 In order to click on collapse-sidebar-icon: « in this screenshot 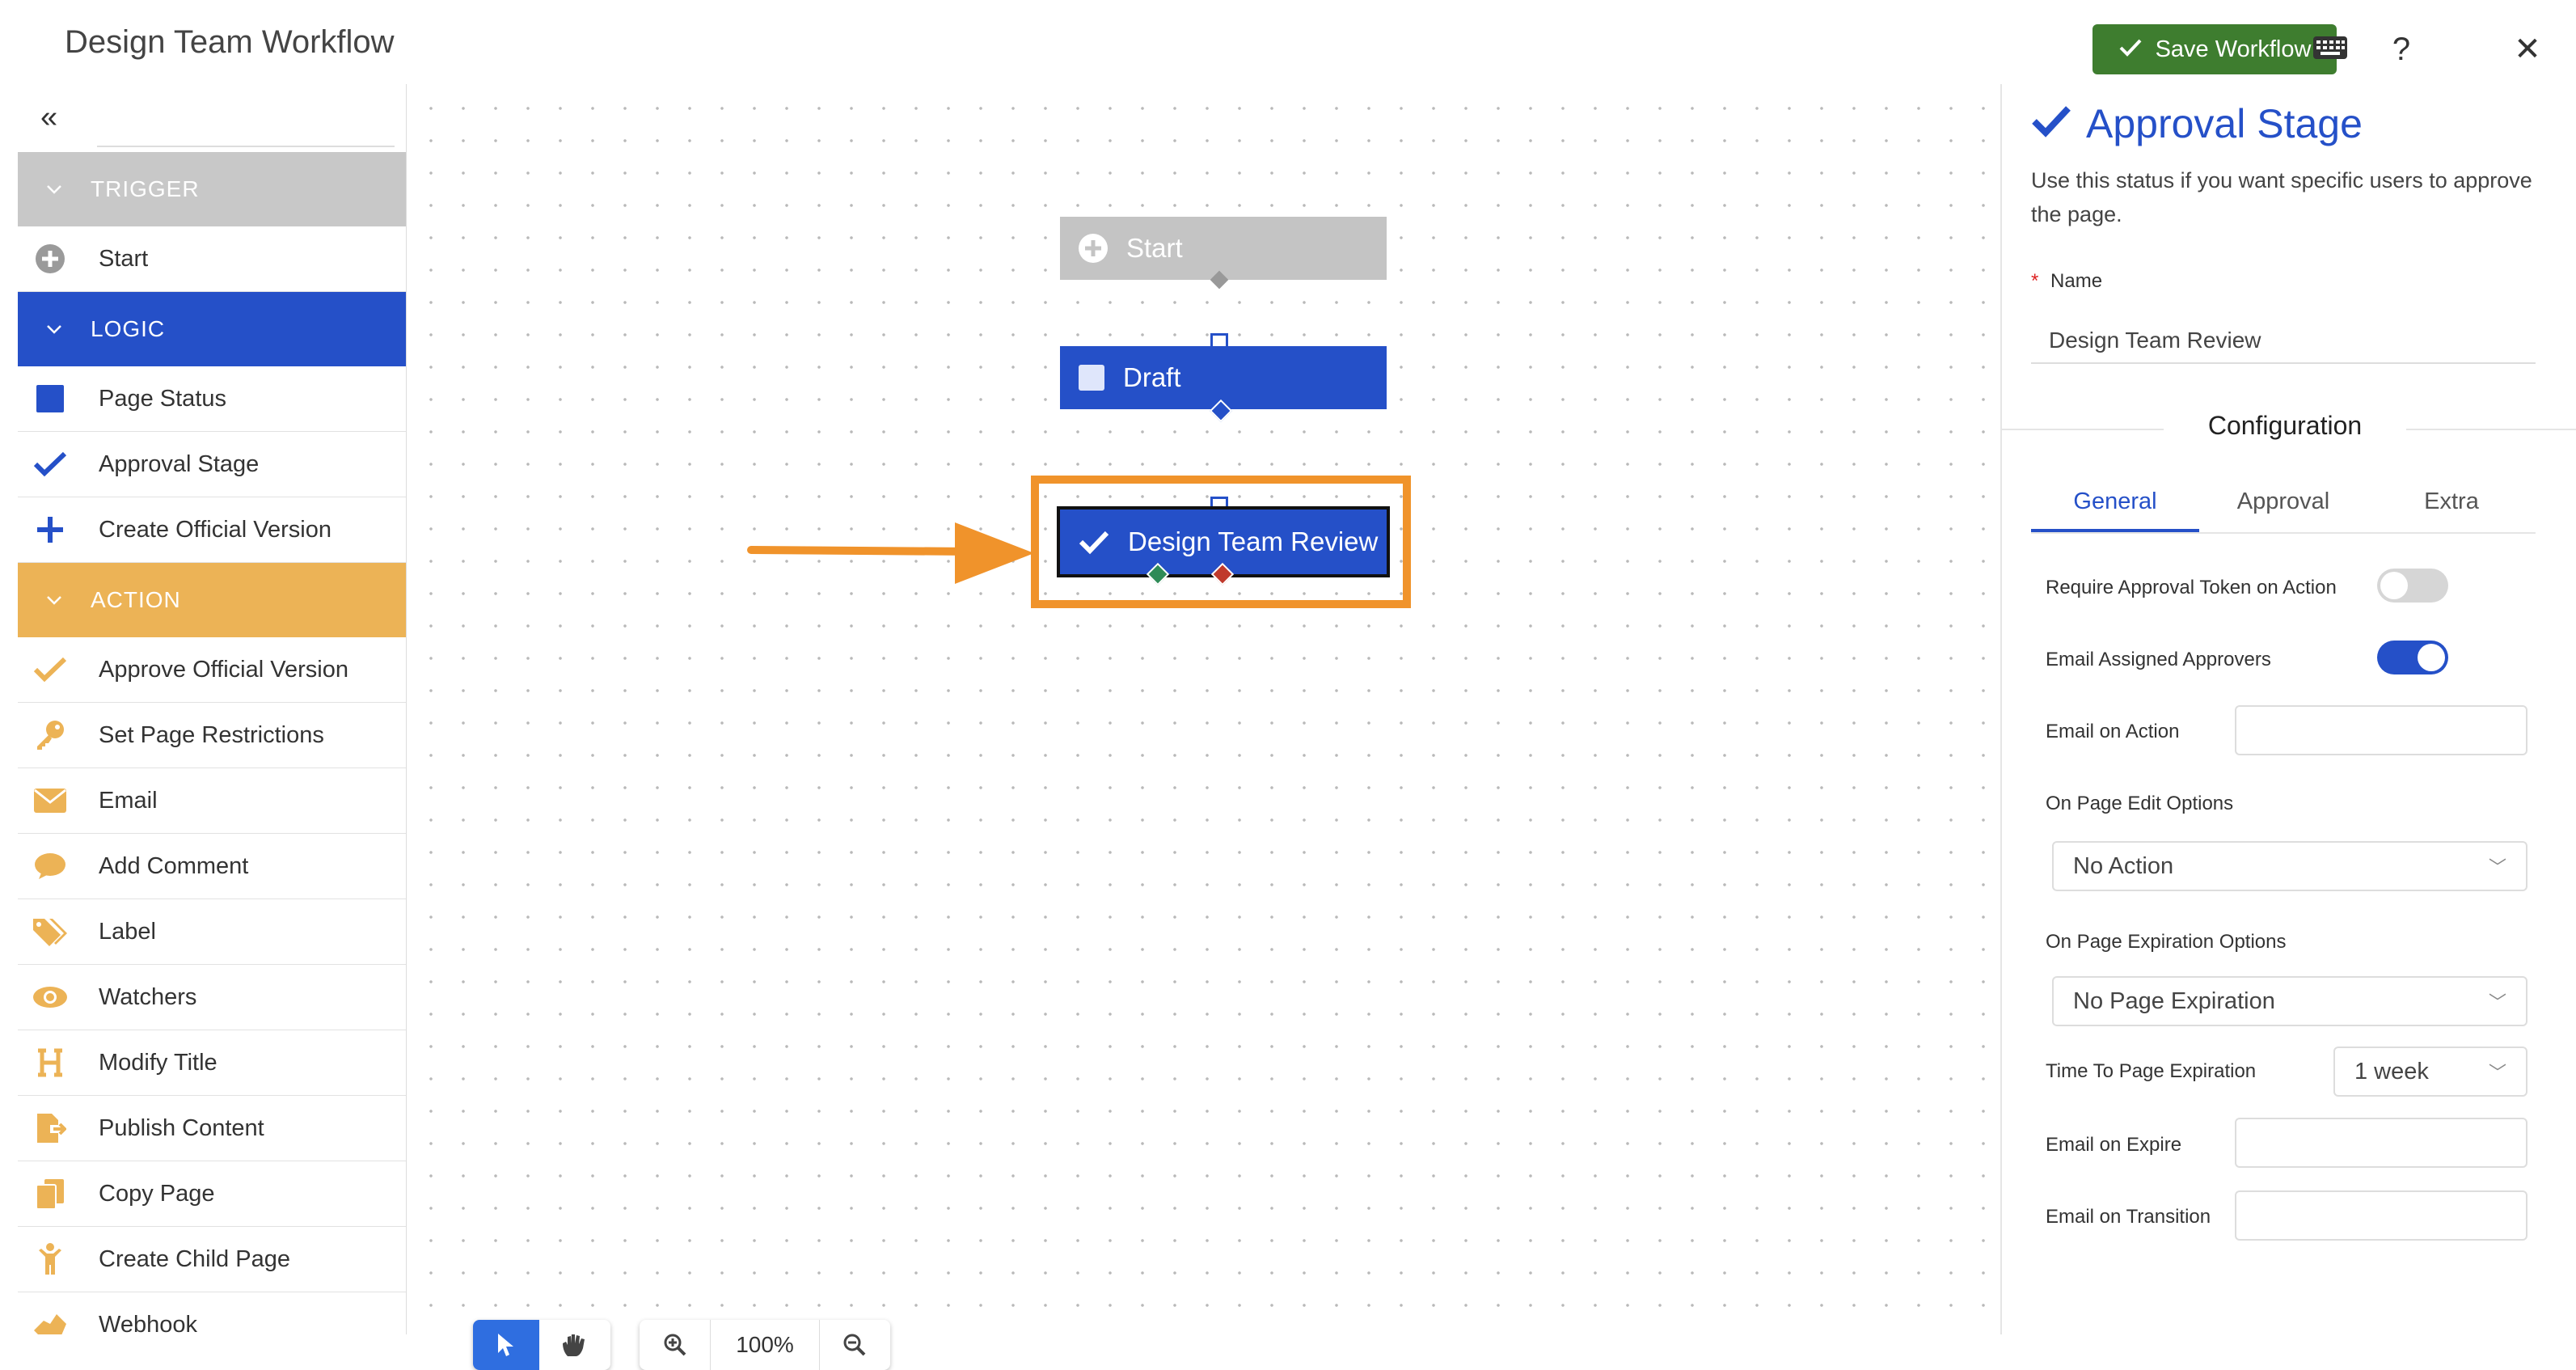, I will do `click(48, 118)`.